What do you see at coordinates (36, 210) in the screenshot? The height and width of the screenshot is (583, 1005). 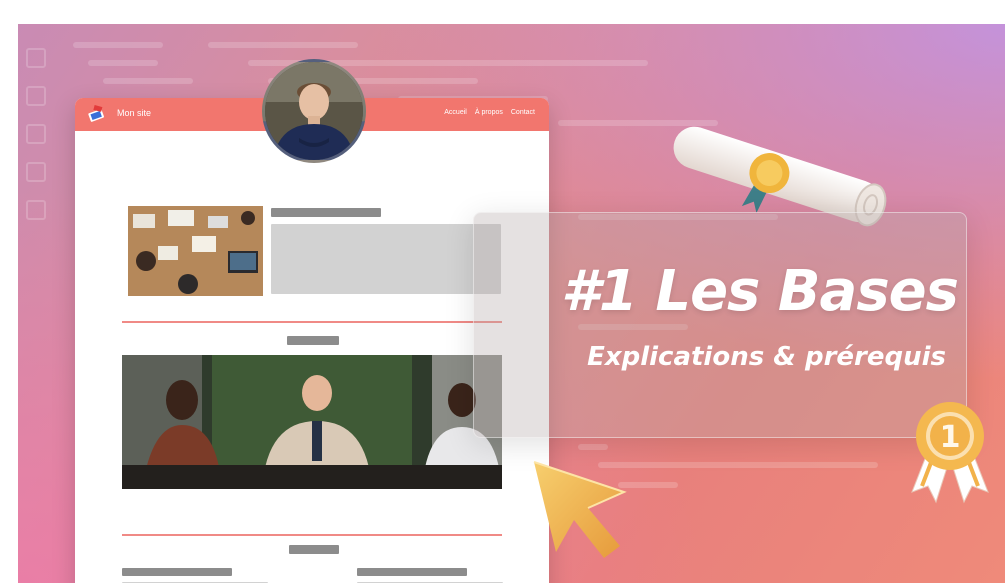 I see `extensions-icon` at bounding box center [36, 210].